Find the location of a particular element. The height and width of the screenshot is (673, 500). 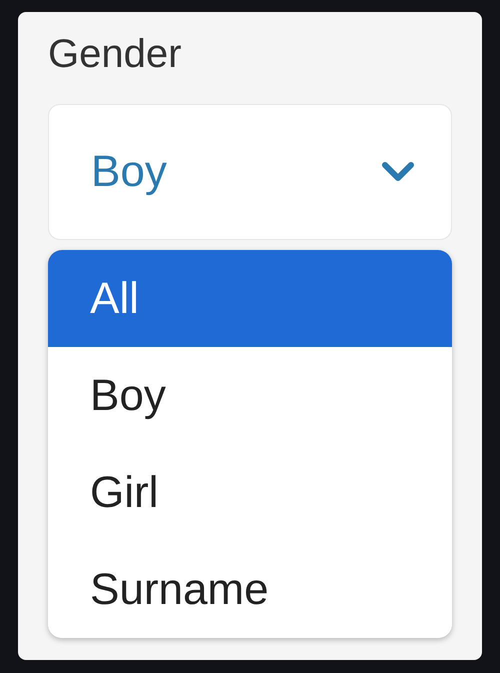

dropdown-option: Girl is located at coordinates (250, 492).